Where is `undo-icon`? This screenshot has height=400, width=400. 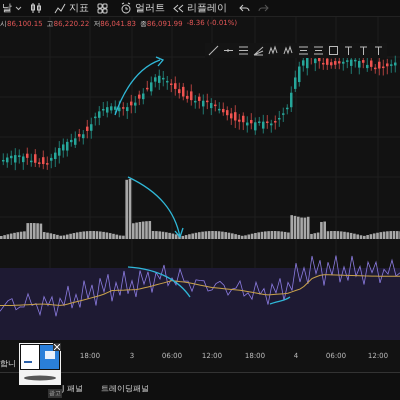
undo-icon is located at coordinates (244, 8).